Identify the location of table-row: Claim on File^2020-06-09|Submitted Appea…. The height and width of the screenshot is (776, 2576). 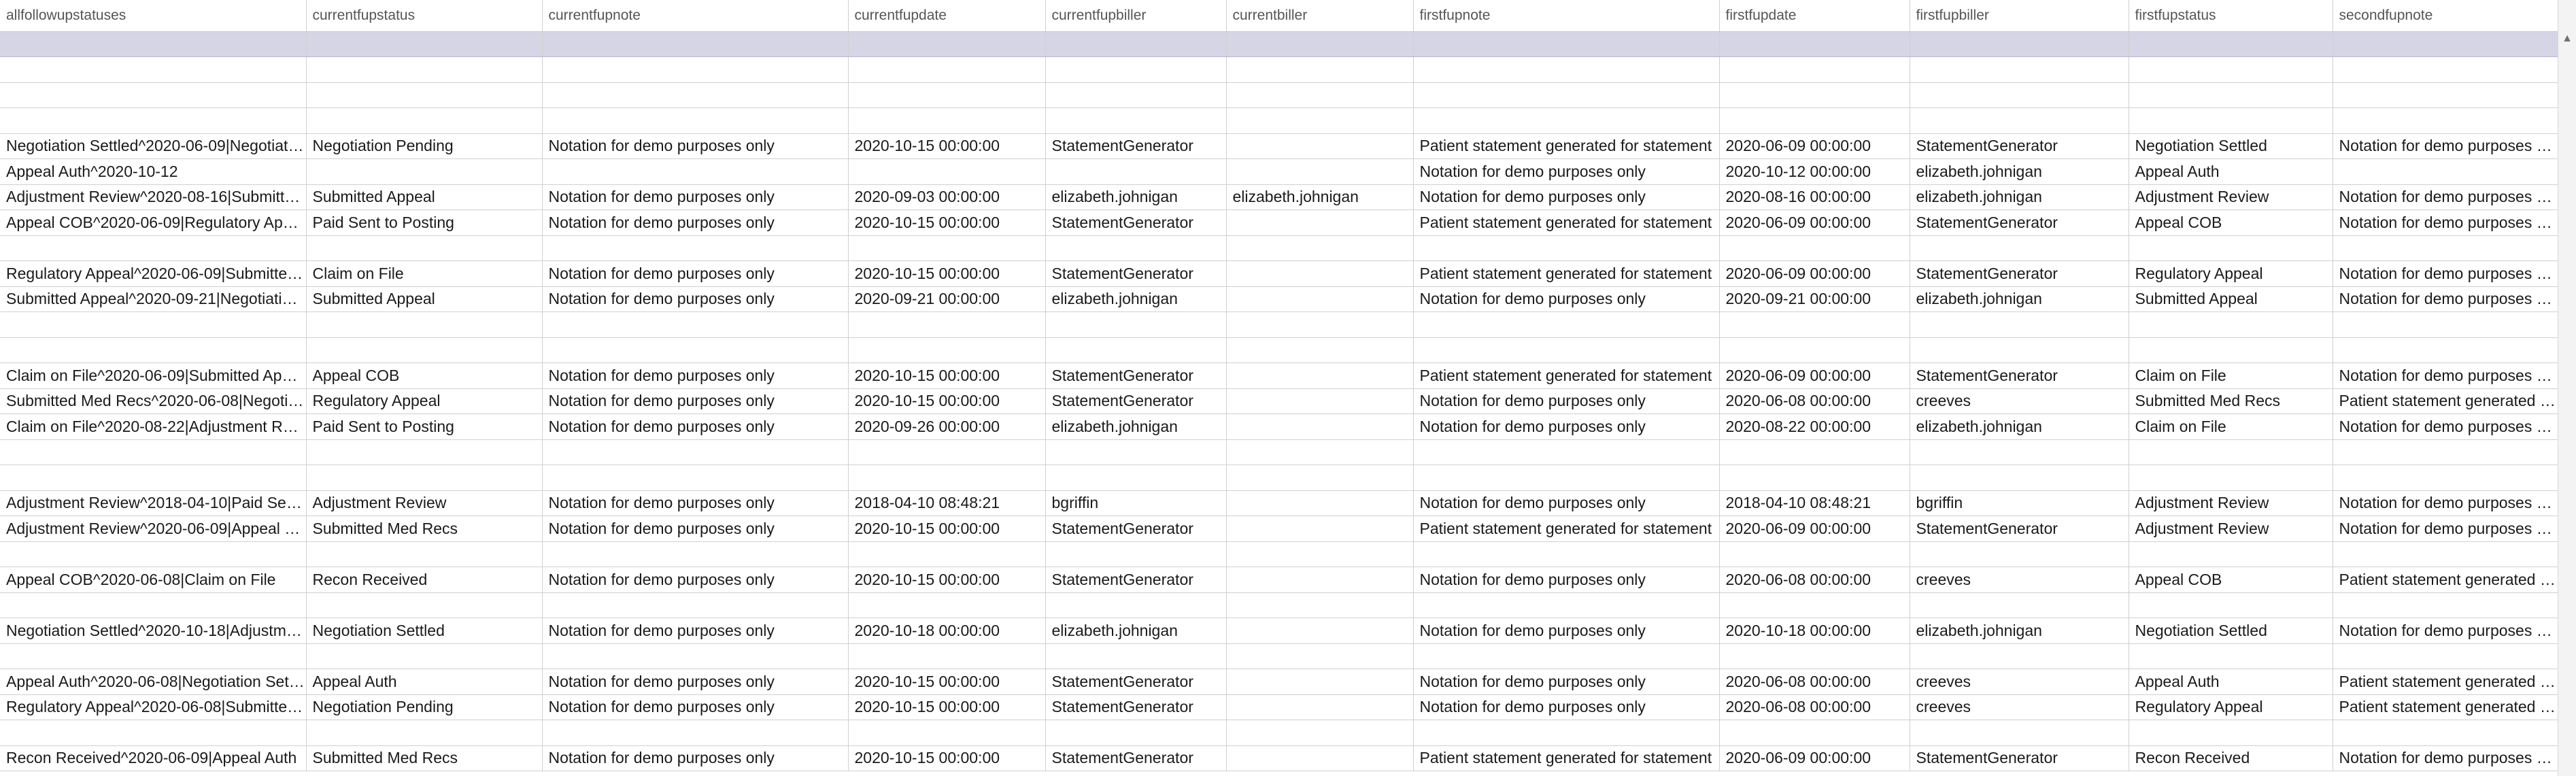
(1279, 376).